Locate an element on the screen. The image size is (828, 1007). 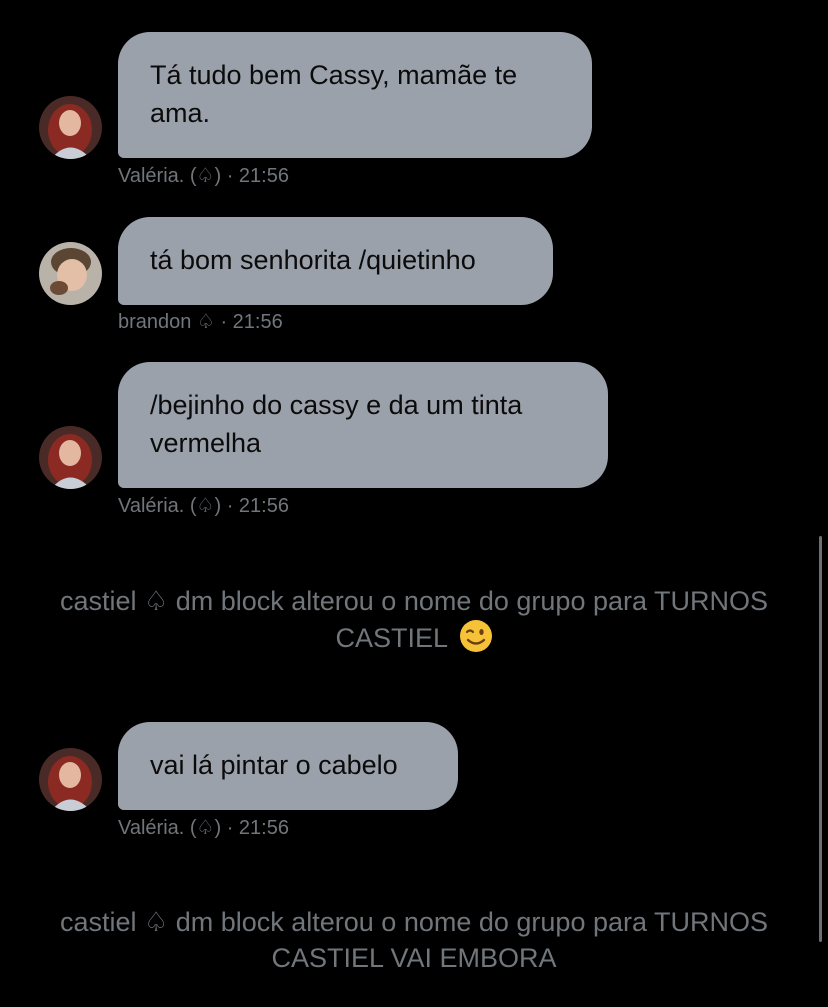
message-meta: brandon ♤ · 21:56 is located at coordinates (200, 322).